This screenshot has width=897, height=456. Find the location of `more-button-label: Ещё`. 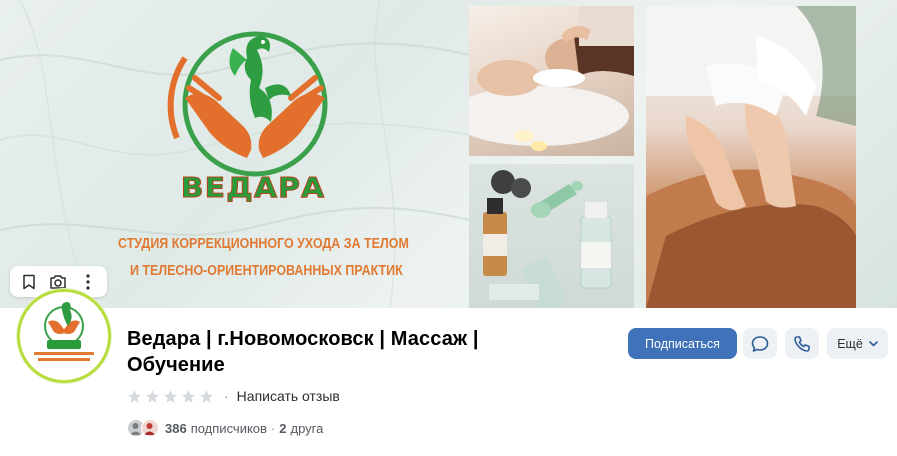

more-button-label: Ещё is located at coordinates (850, 343).